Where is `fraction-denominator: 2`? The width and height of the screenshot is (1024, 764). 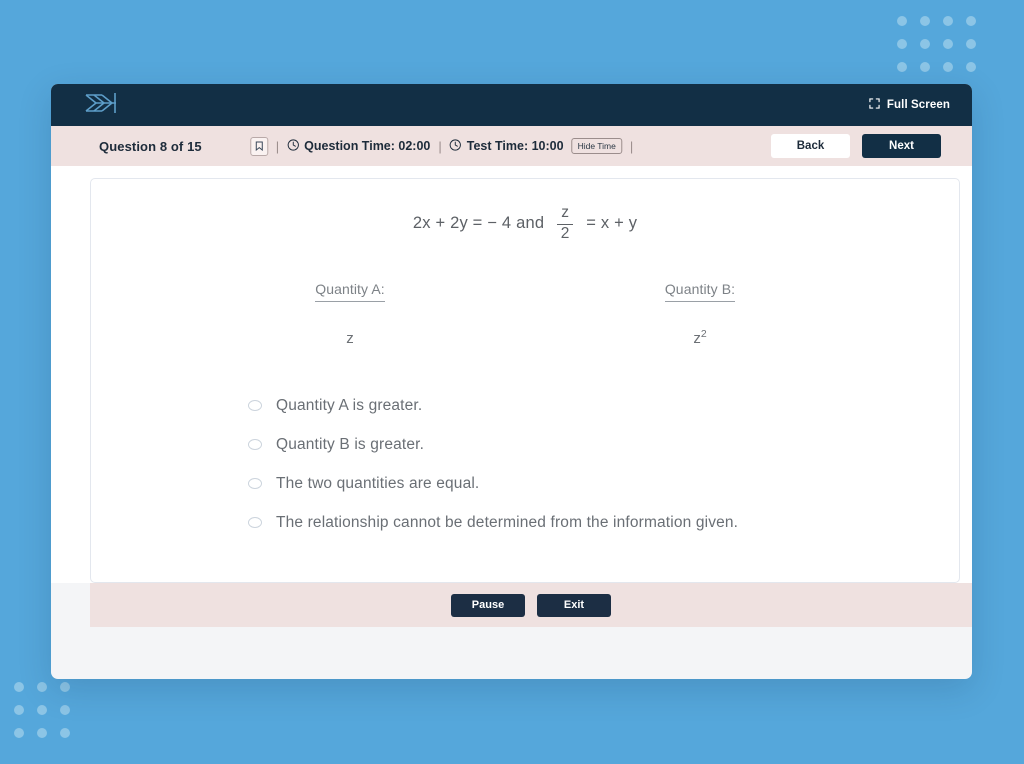 fraction-denominator: 2 is located at coordinates (565, 234).